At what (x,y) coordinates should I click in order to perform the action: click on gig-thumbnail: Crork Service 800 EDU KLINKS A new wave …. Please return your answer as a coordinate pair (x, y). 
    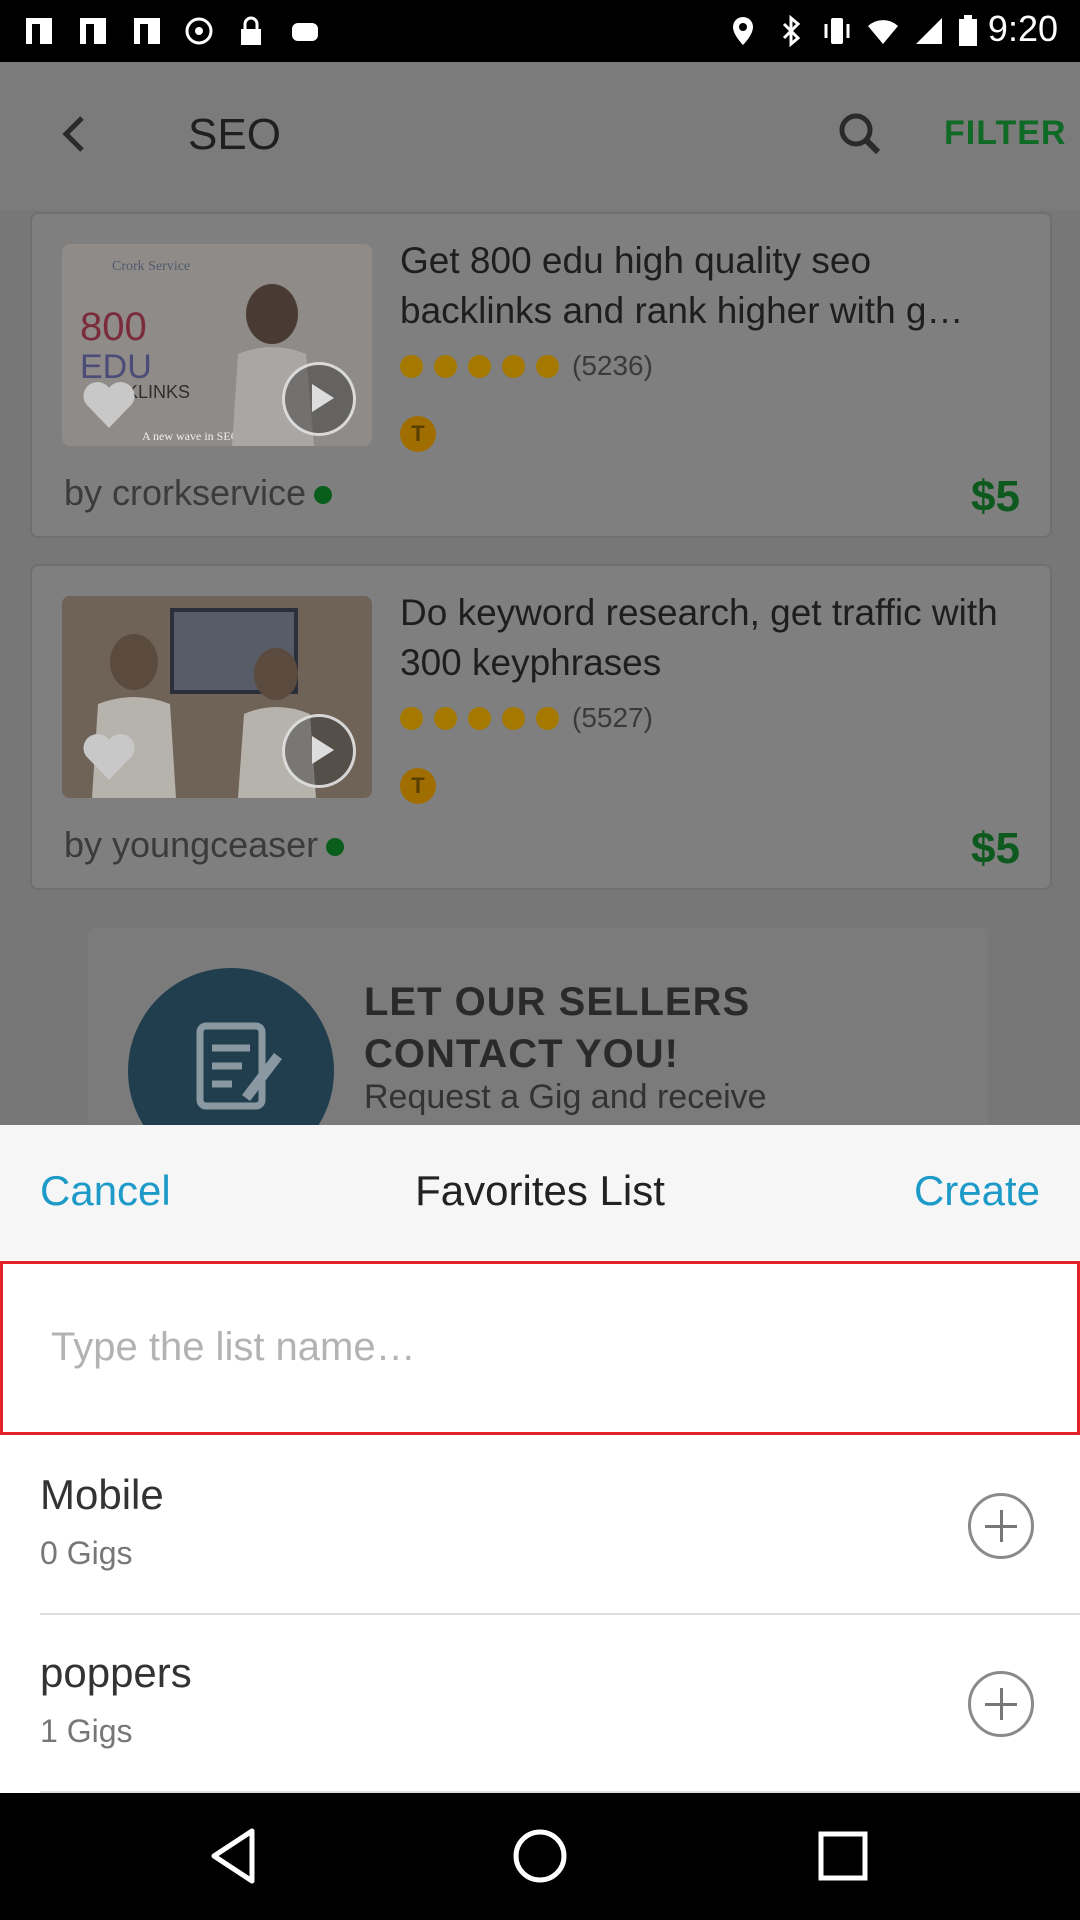
    Looking at the image, I should click on (217, 345).